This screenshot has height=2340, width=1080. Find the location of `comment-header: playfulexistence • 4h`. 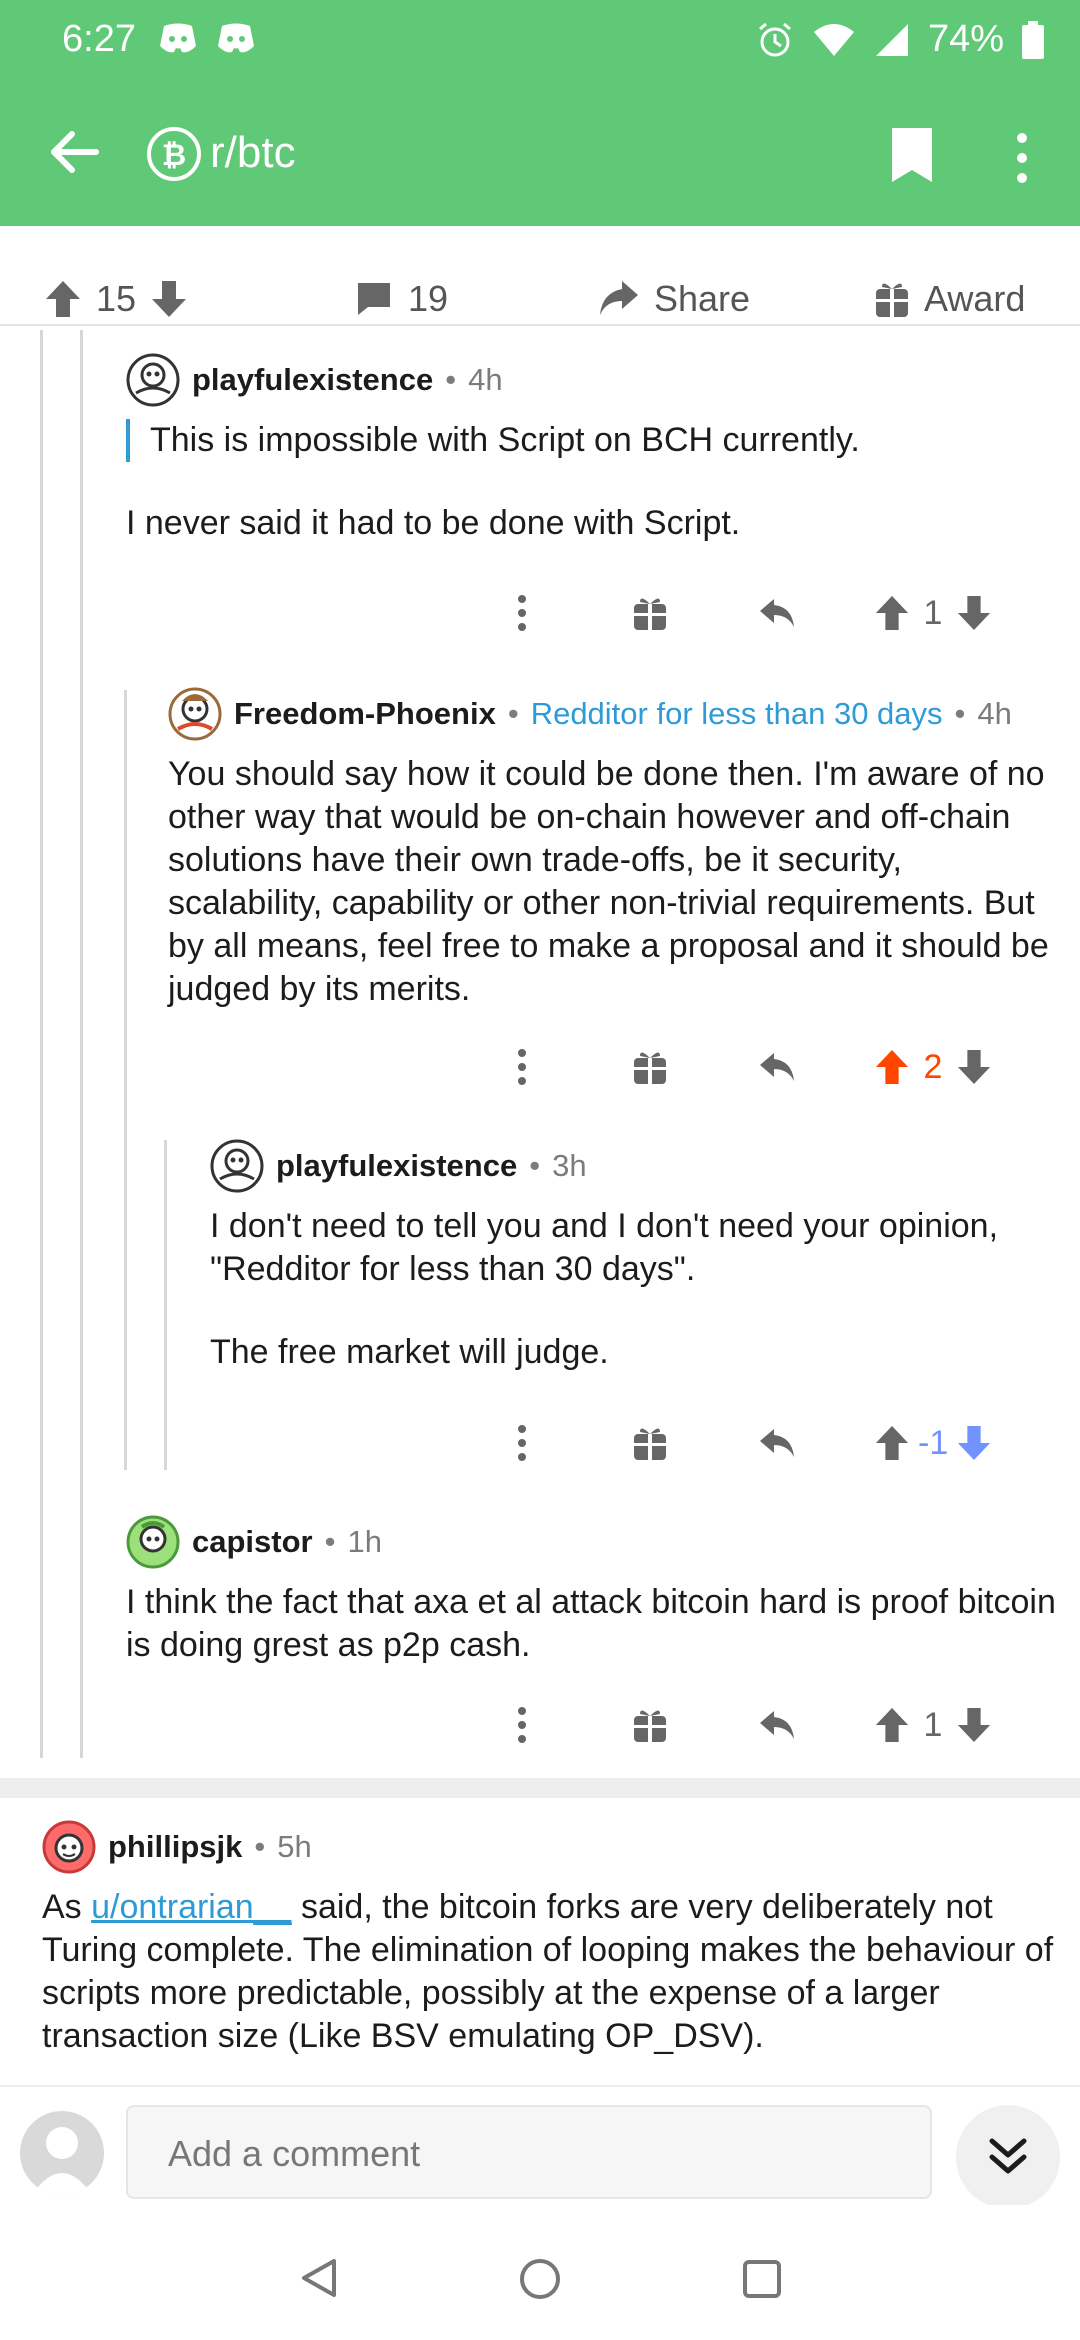

comment-header: playfulexistence • 4h is located at coordinates (591, 380).